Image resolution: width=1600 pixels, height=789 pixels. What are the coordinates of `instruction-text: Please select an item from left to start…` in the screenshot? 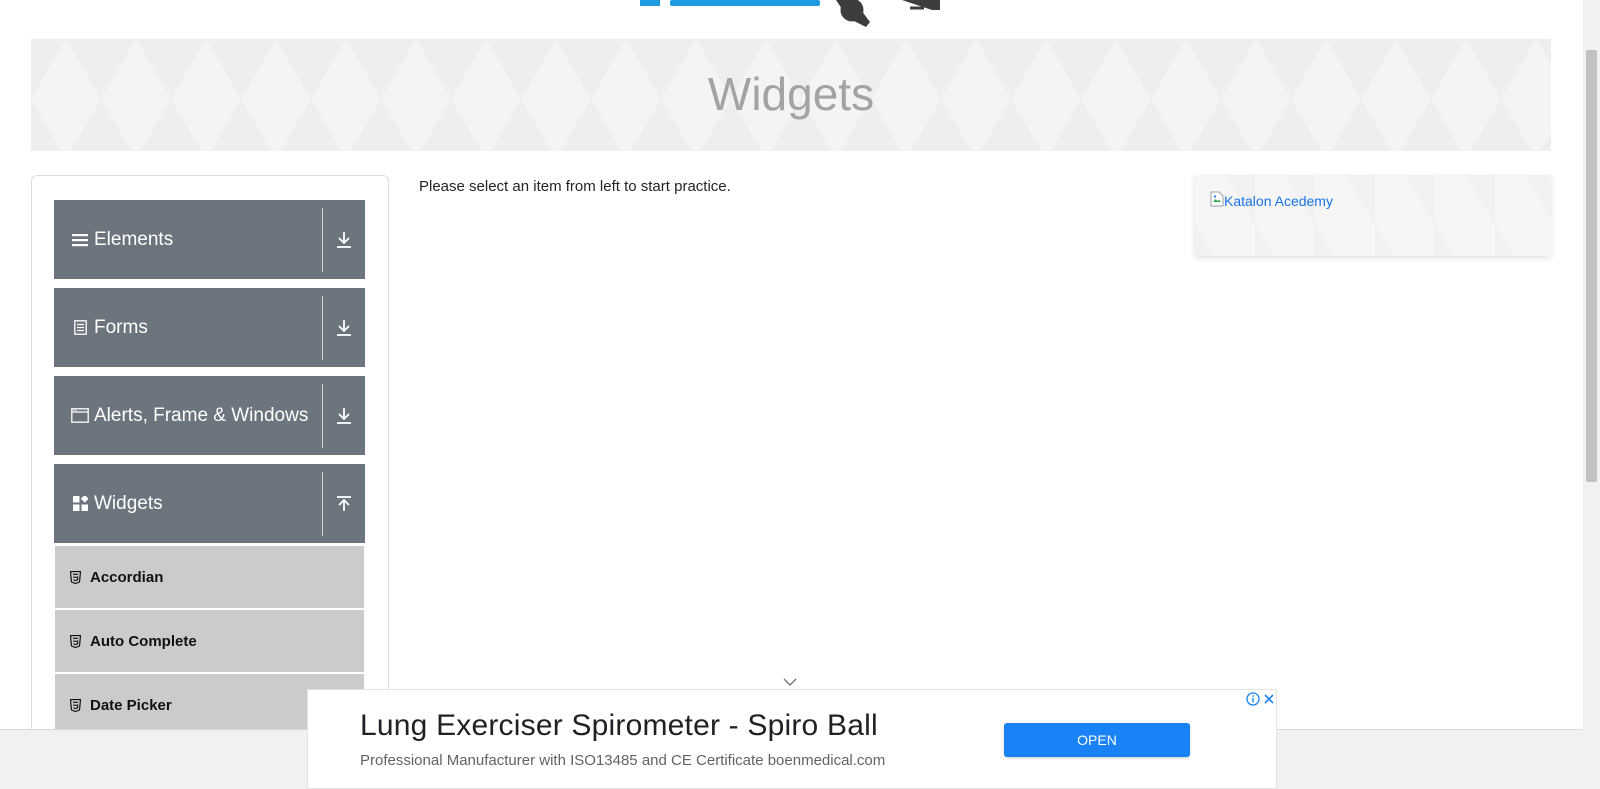 It's located at (575, 186).